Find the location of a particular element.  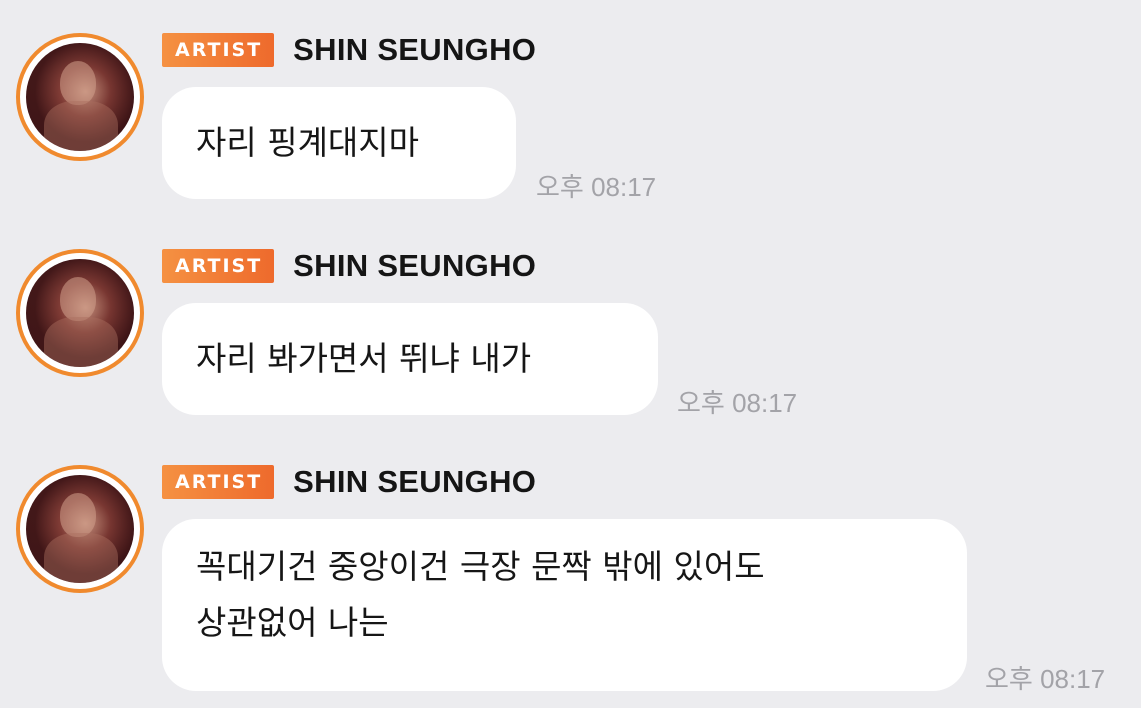

message-text: 자리 봐가면서 뛰냐 내가 is located at coordinates (364, 358).